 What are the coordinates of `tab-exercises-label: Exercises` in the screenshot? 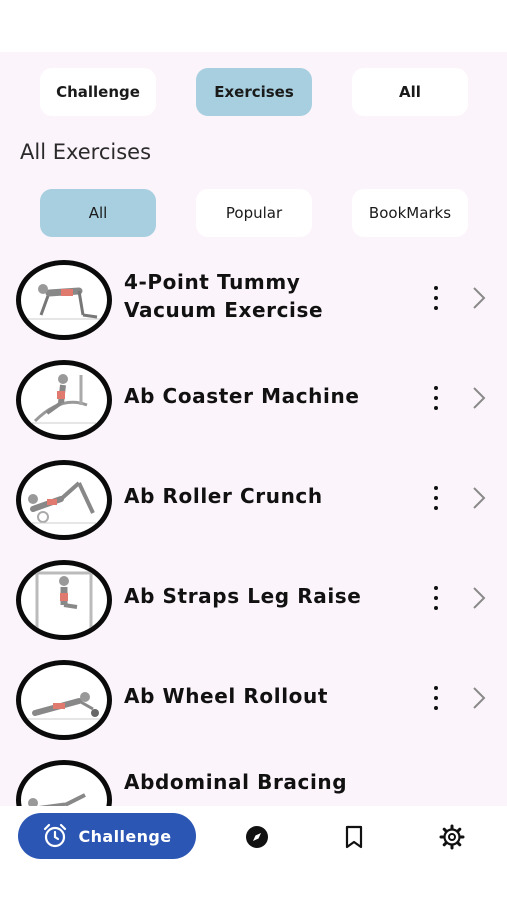 It's located at (254, 92).